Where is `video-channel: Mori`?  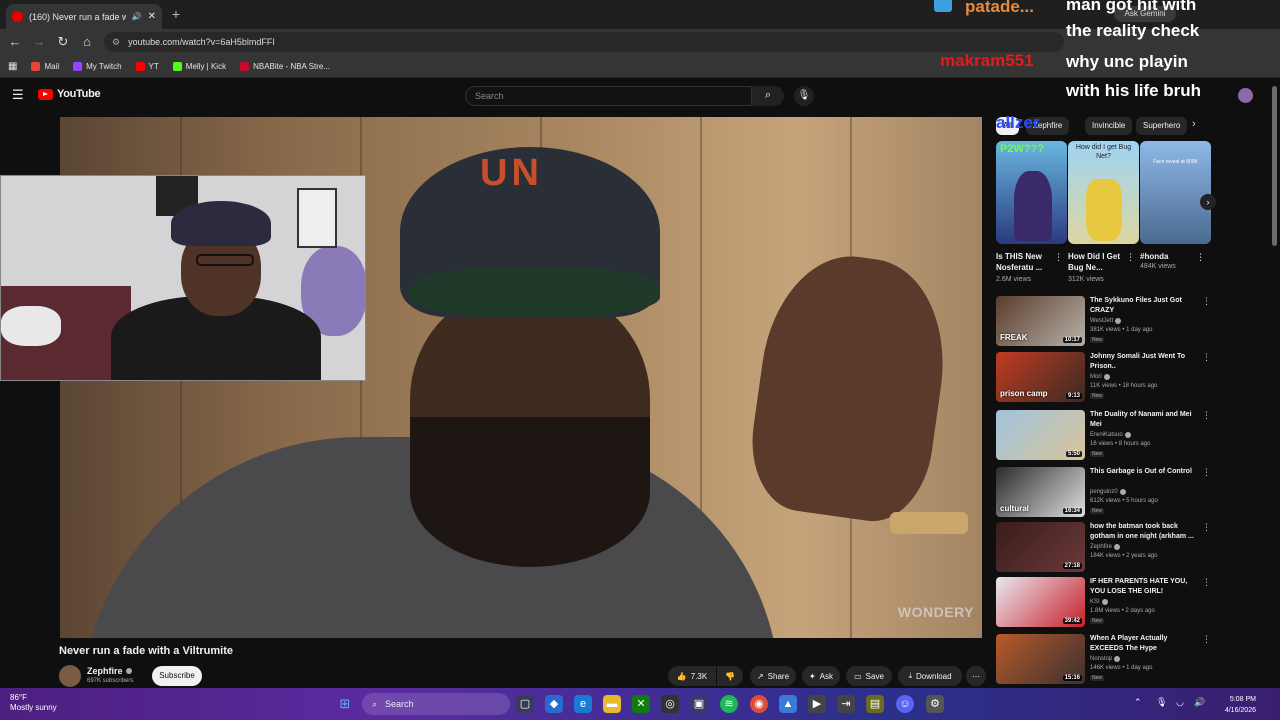 video-channel: Mori is located at coordinates (1100, 377).